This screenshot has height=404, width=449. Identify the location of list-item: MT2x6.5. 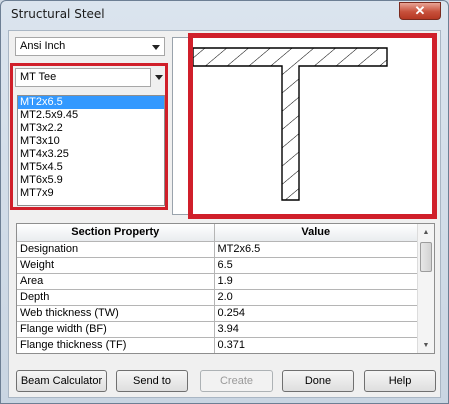
(91, 102).